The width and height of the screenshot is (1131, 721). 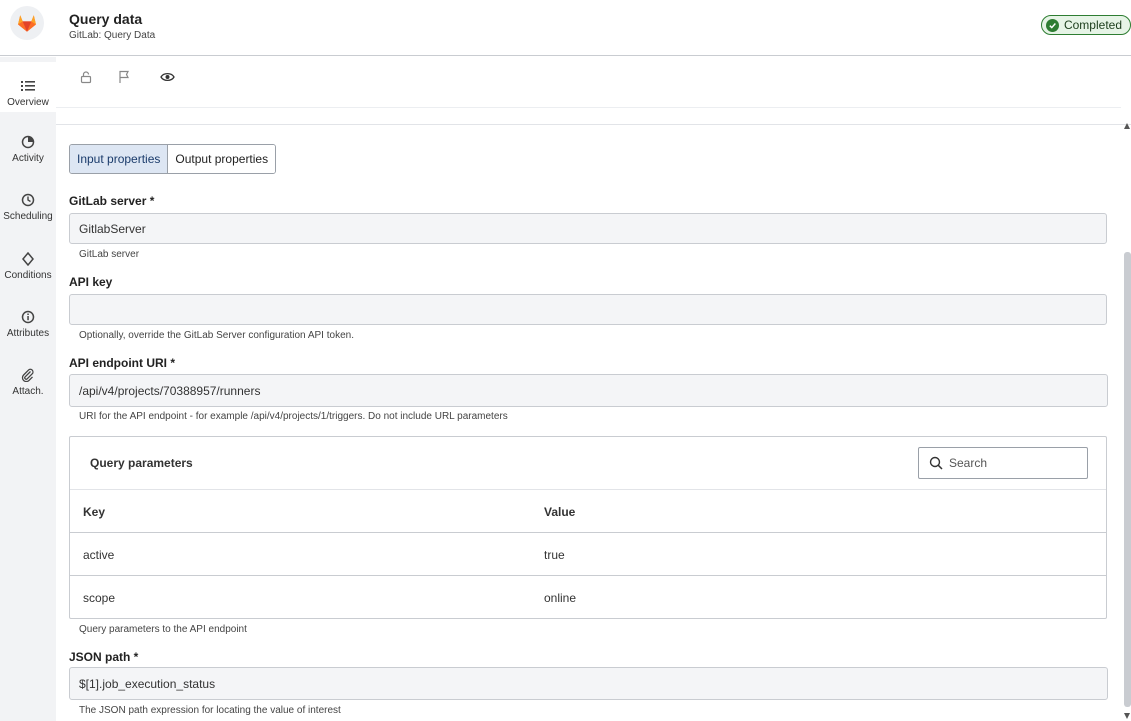 What do you see at coordinates (99, 598) in the screenshot?
I see `row-key: scope` at bounding box center [99, 598].